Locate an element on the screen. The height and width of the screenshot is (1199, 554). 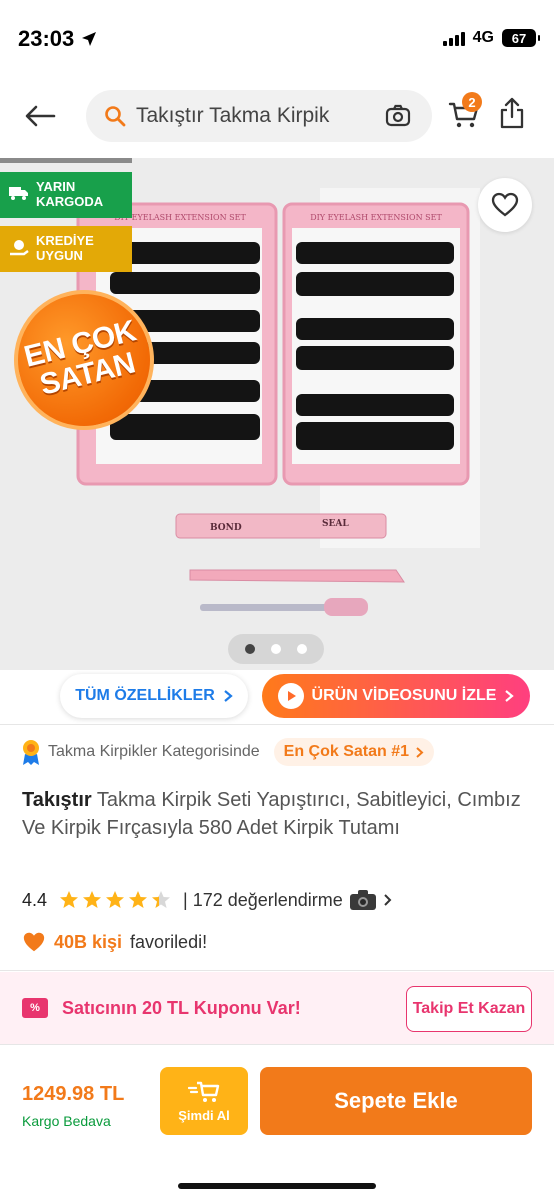
coupon-text: Satıcının 20 TL Kuponu Var! is located at coordinates (181, 1008).